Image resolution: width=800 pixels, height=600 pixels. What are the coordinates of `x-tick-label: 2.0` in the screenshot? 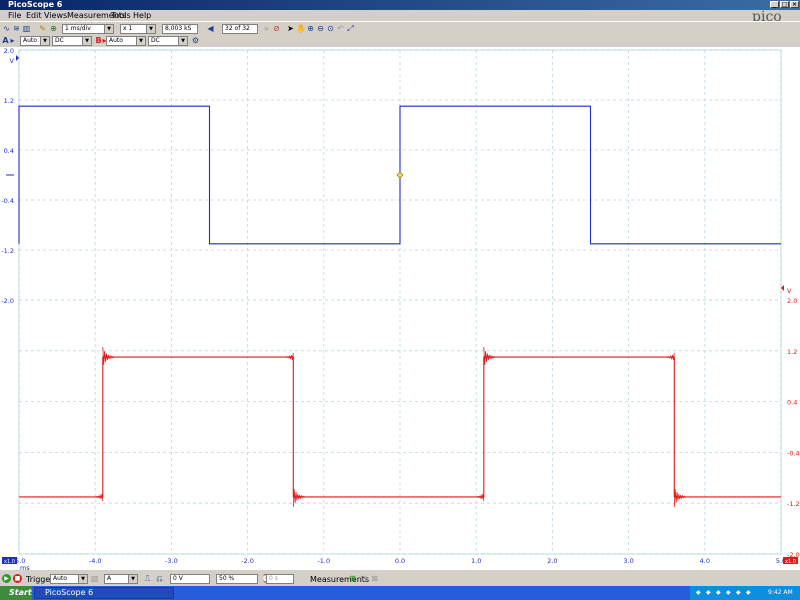 It's located at (552, 561).